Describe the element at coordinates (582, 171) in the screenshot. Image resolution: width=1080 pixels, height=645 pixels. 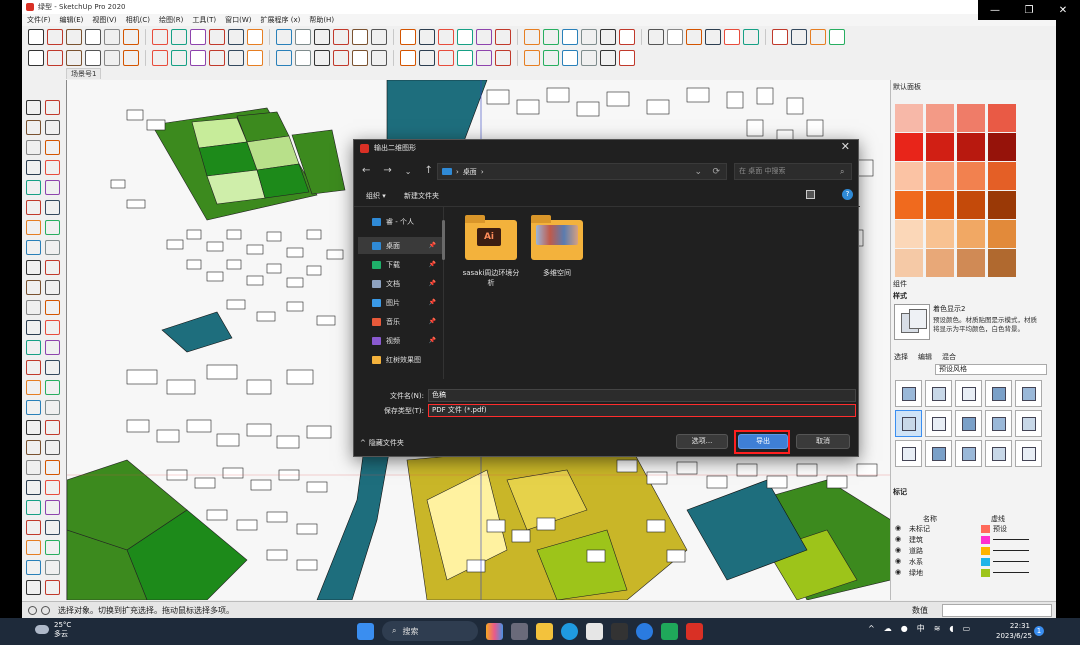
I see `address-bar: › 桌面 › ⌄ ⟳` at that location.